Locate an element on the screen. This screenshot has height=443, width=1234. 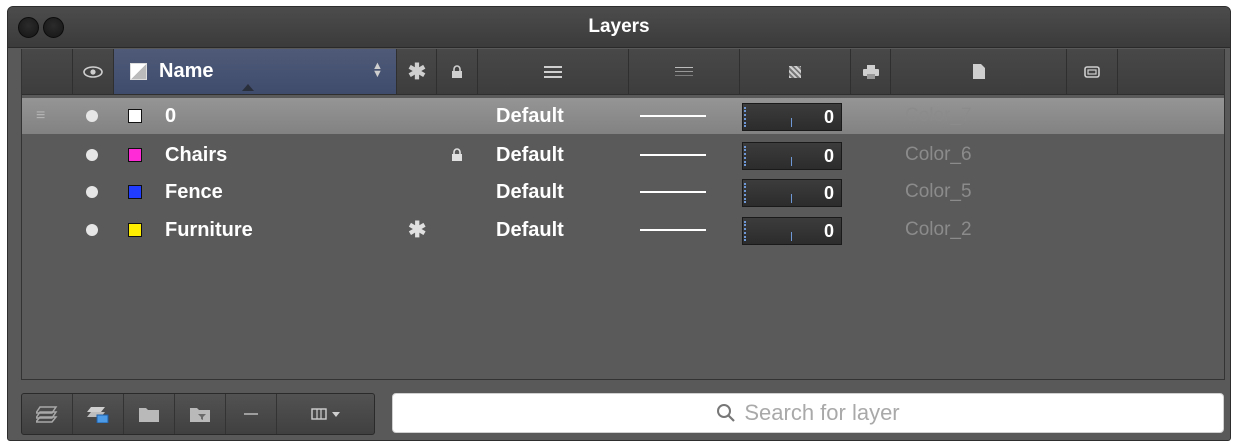
columns-menu-button is located at coordinates (325, 414).